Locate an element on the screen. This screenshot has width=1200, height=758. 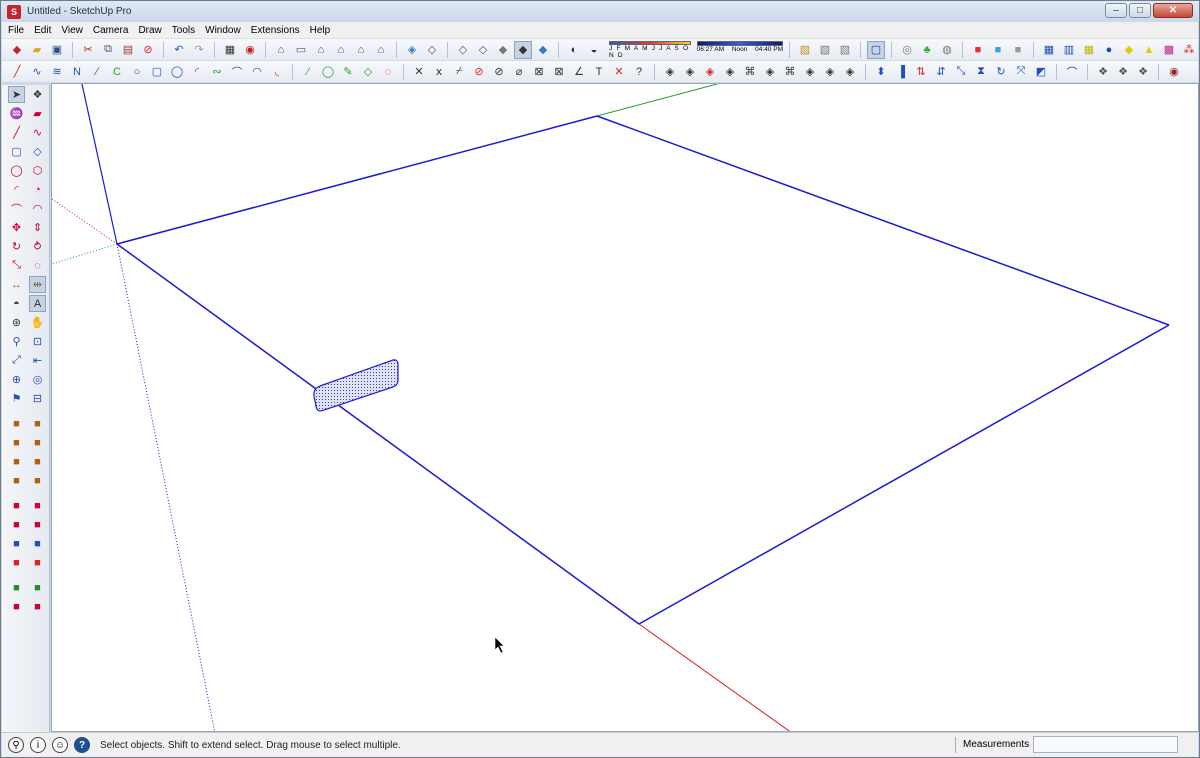
share-model-icon: ▧ is located at coordinates (825, 50).